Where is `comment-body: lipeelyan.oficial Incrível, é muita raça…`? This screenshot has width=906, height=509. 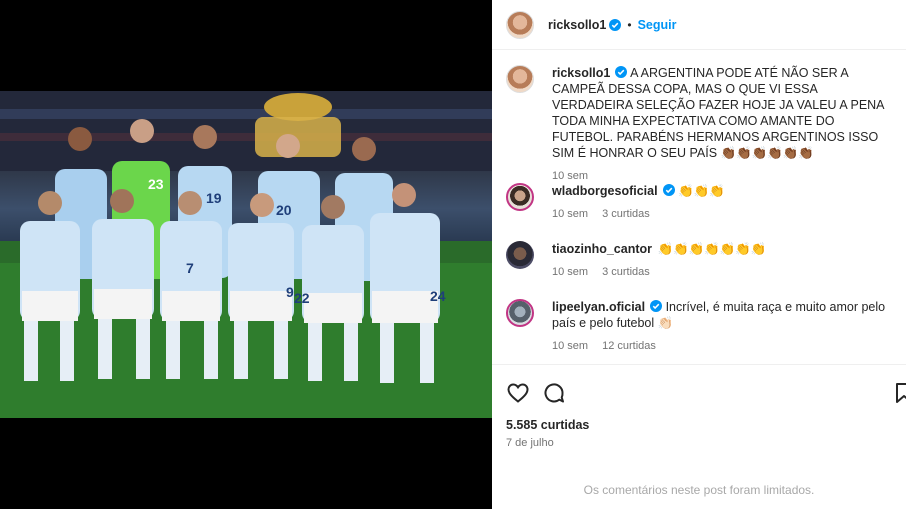 comment-body: lipeelyan.oficial Incrível, é muita raça… is located at coordinates (724, 315).